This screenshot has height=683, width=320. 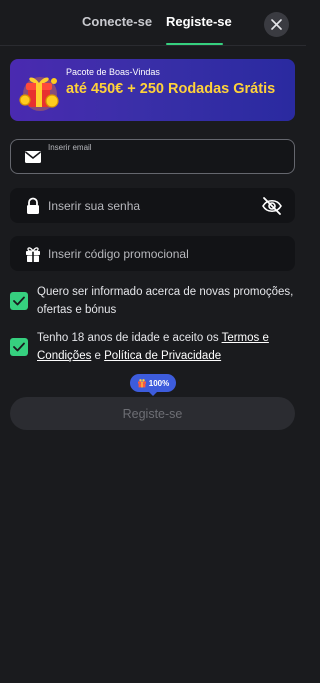 I want to click on form-progress-badge: 100%, so click(x=153, y=385).